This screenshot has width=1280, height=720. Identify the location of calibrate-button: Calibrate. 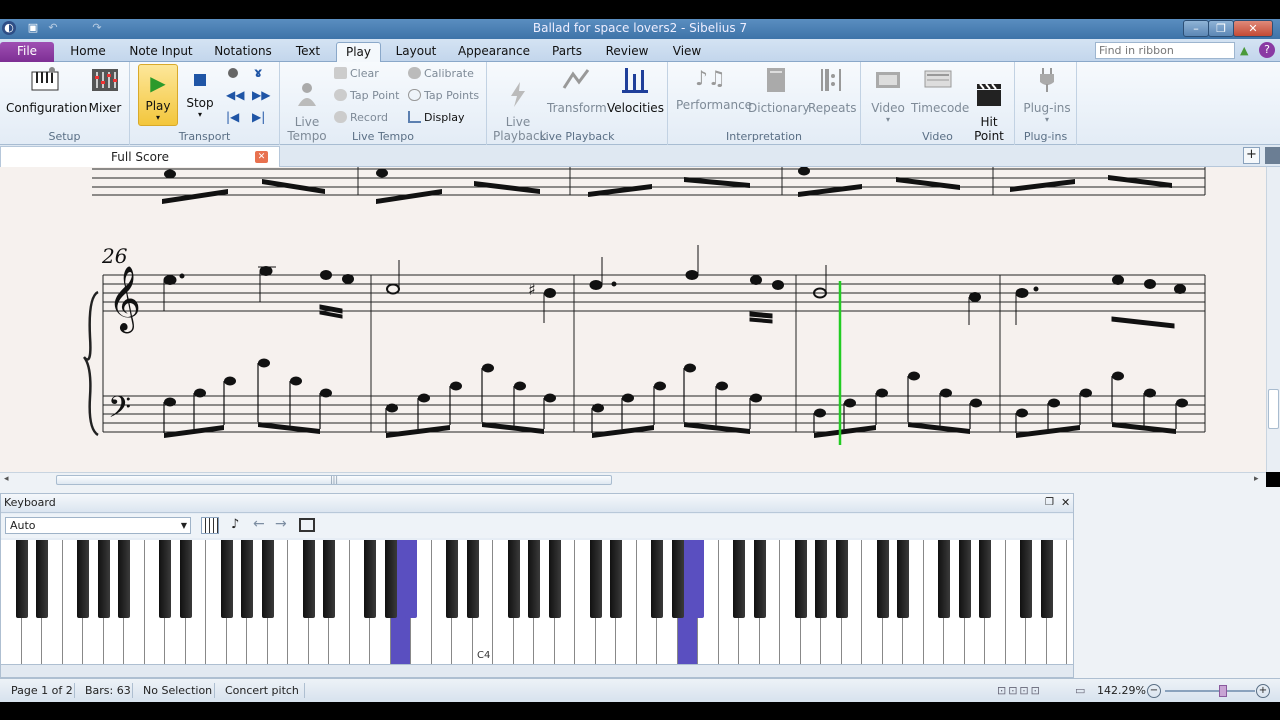
(441, 73).